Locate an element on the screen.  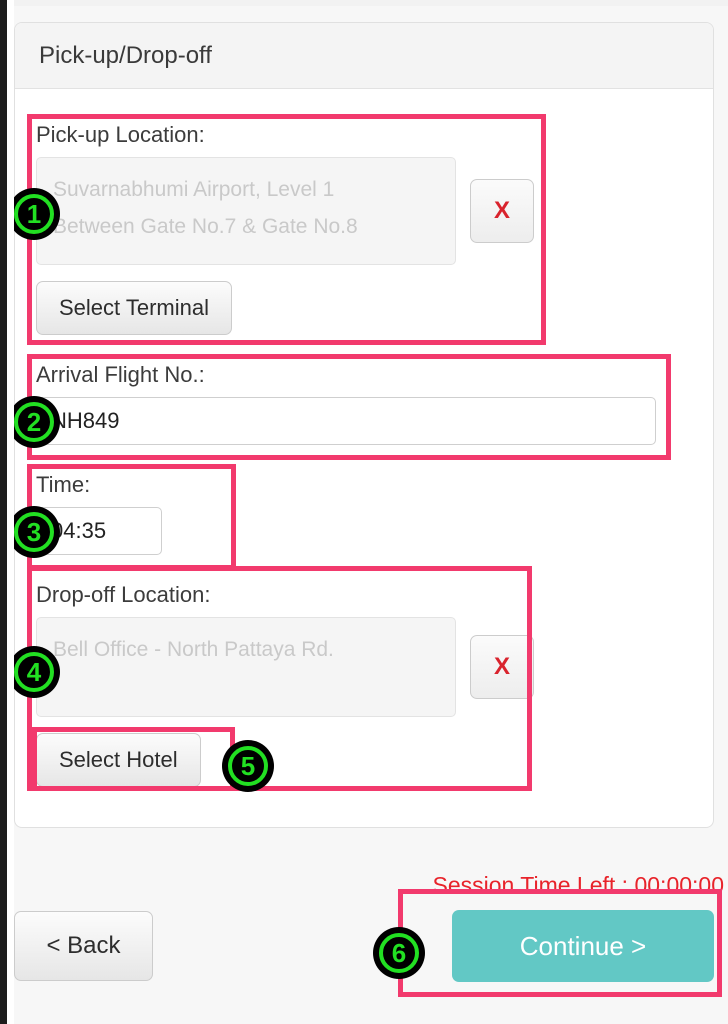
marker-ring-6: 6 is located at coordinates (399, 953).